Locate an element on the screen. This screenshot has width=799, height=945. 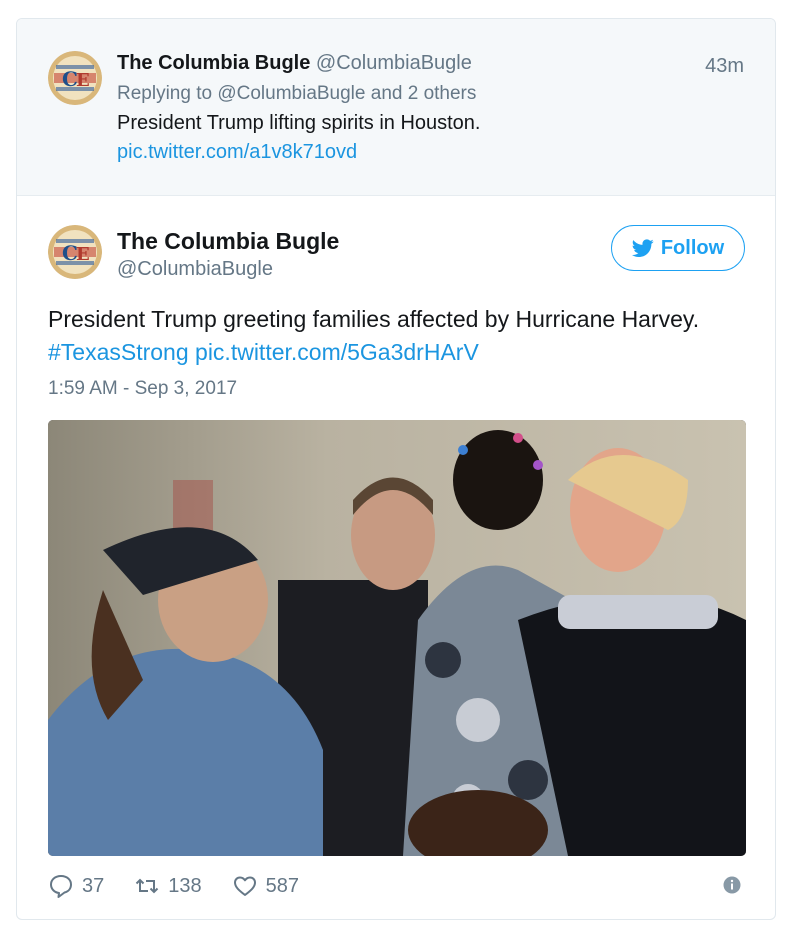
retweet-action: 138 is located at coordinates (168, 886).